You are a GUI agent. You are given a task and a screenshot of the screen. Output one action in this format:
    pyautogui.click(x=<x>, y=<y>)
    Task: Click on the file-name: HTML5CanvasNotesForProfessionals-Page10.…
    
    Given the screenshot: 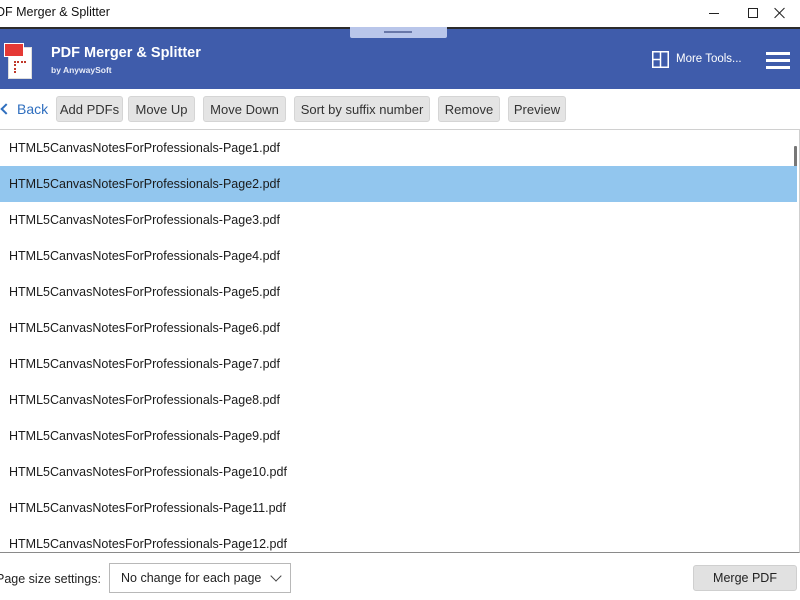 What is the action you would take?
    pyautogui.click(x=148, y=472)
    